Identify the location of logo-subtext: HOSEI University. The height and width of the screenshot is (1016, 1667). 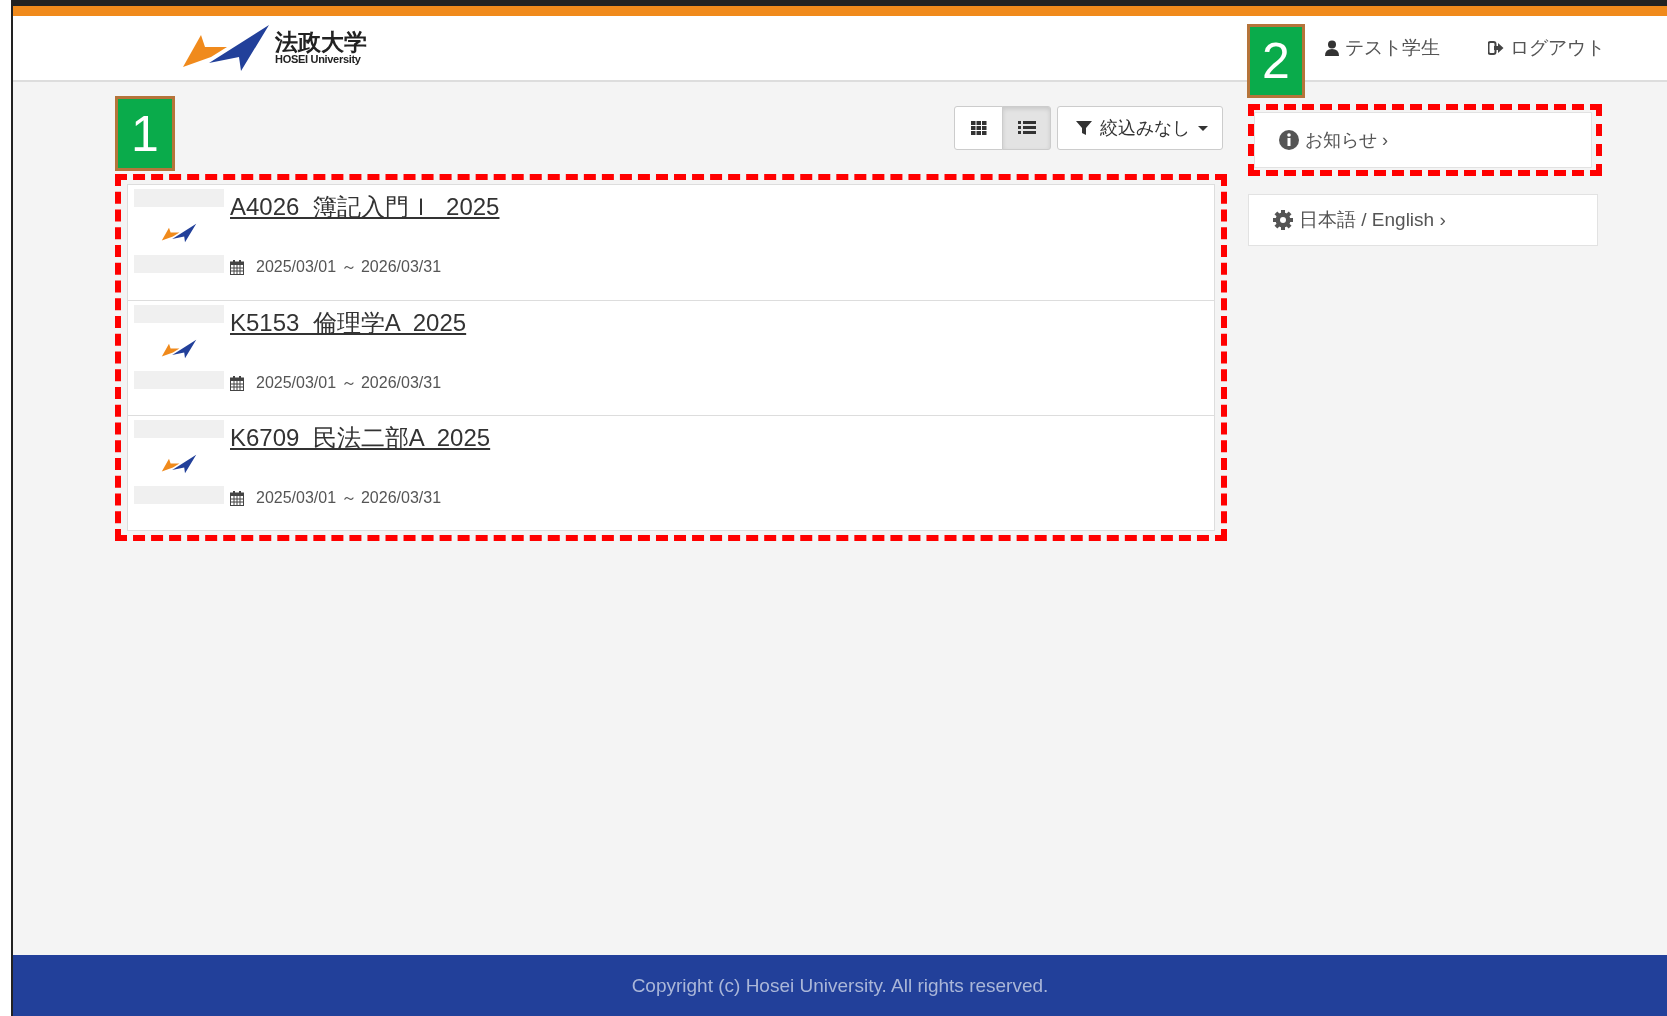
(318, 59).